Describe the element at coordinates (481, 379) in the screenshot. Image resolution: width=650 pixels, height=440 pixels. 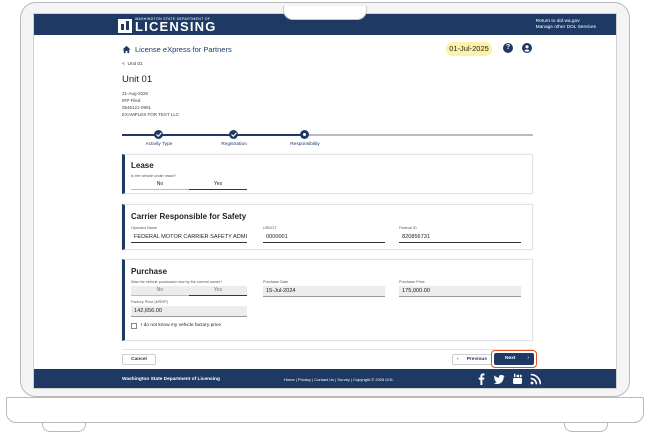
I see `facebook-icon` at that location.